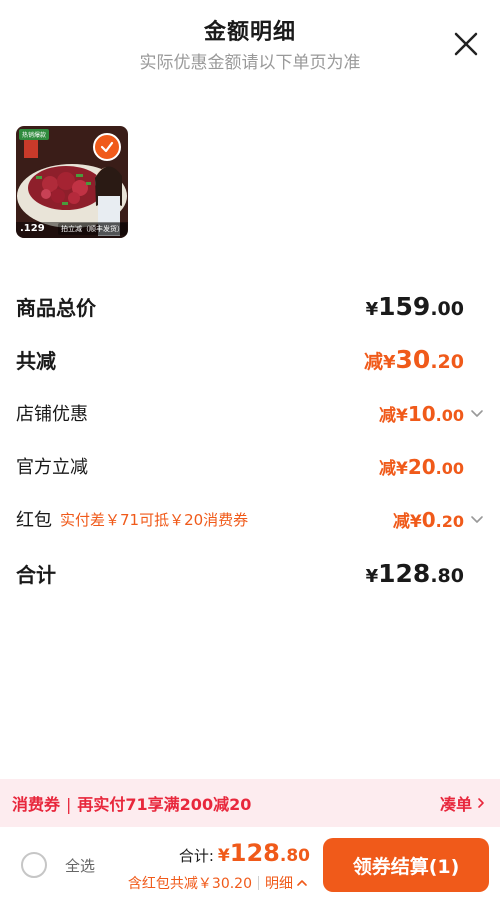 The height and width of the screenshot is (902, 500). What do you see at coordinates (286, 883) in the screenshot?
I see `detail-toggle: 明细` at bounding box center [286, 883].